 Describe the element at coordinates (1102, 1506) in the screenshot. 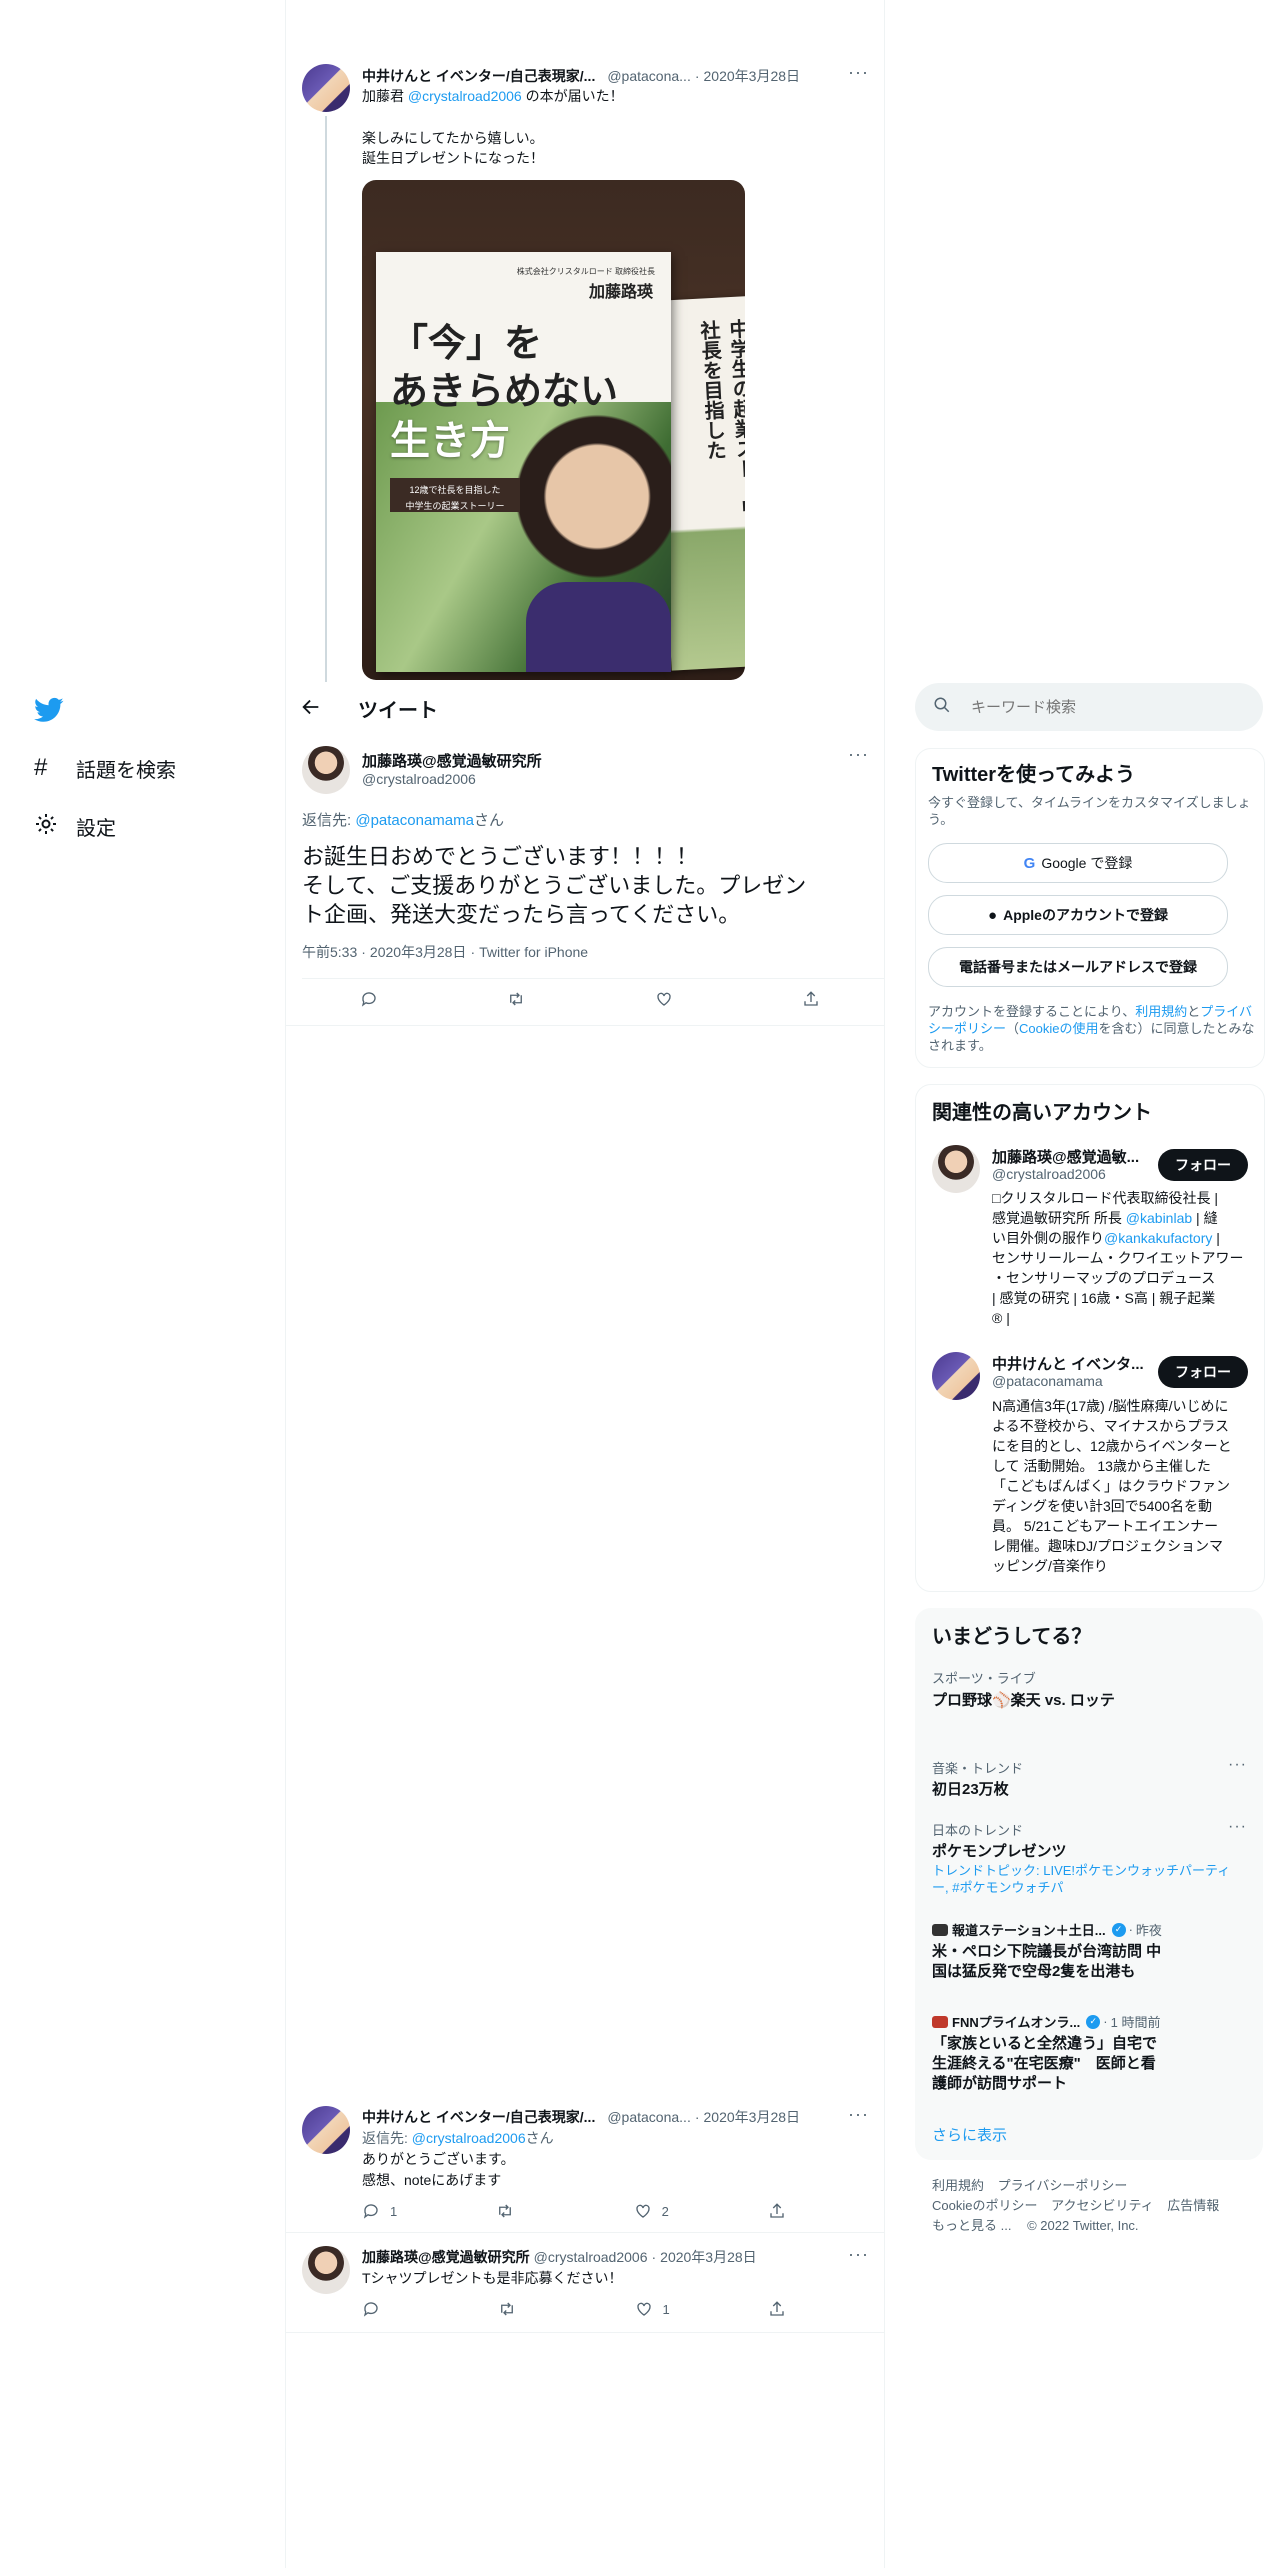

I see `bio-line: ディングを使い計3回で5400名を動` at that location.